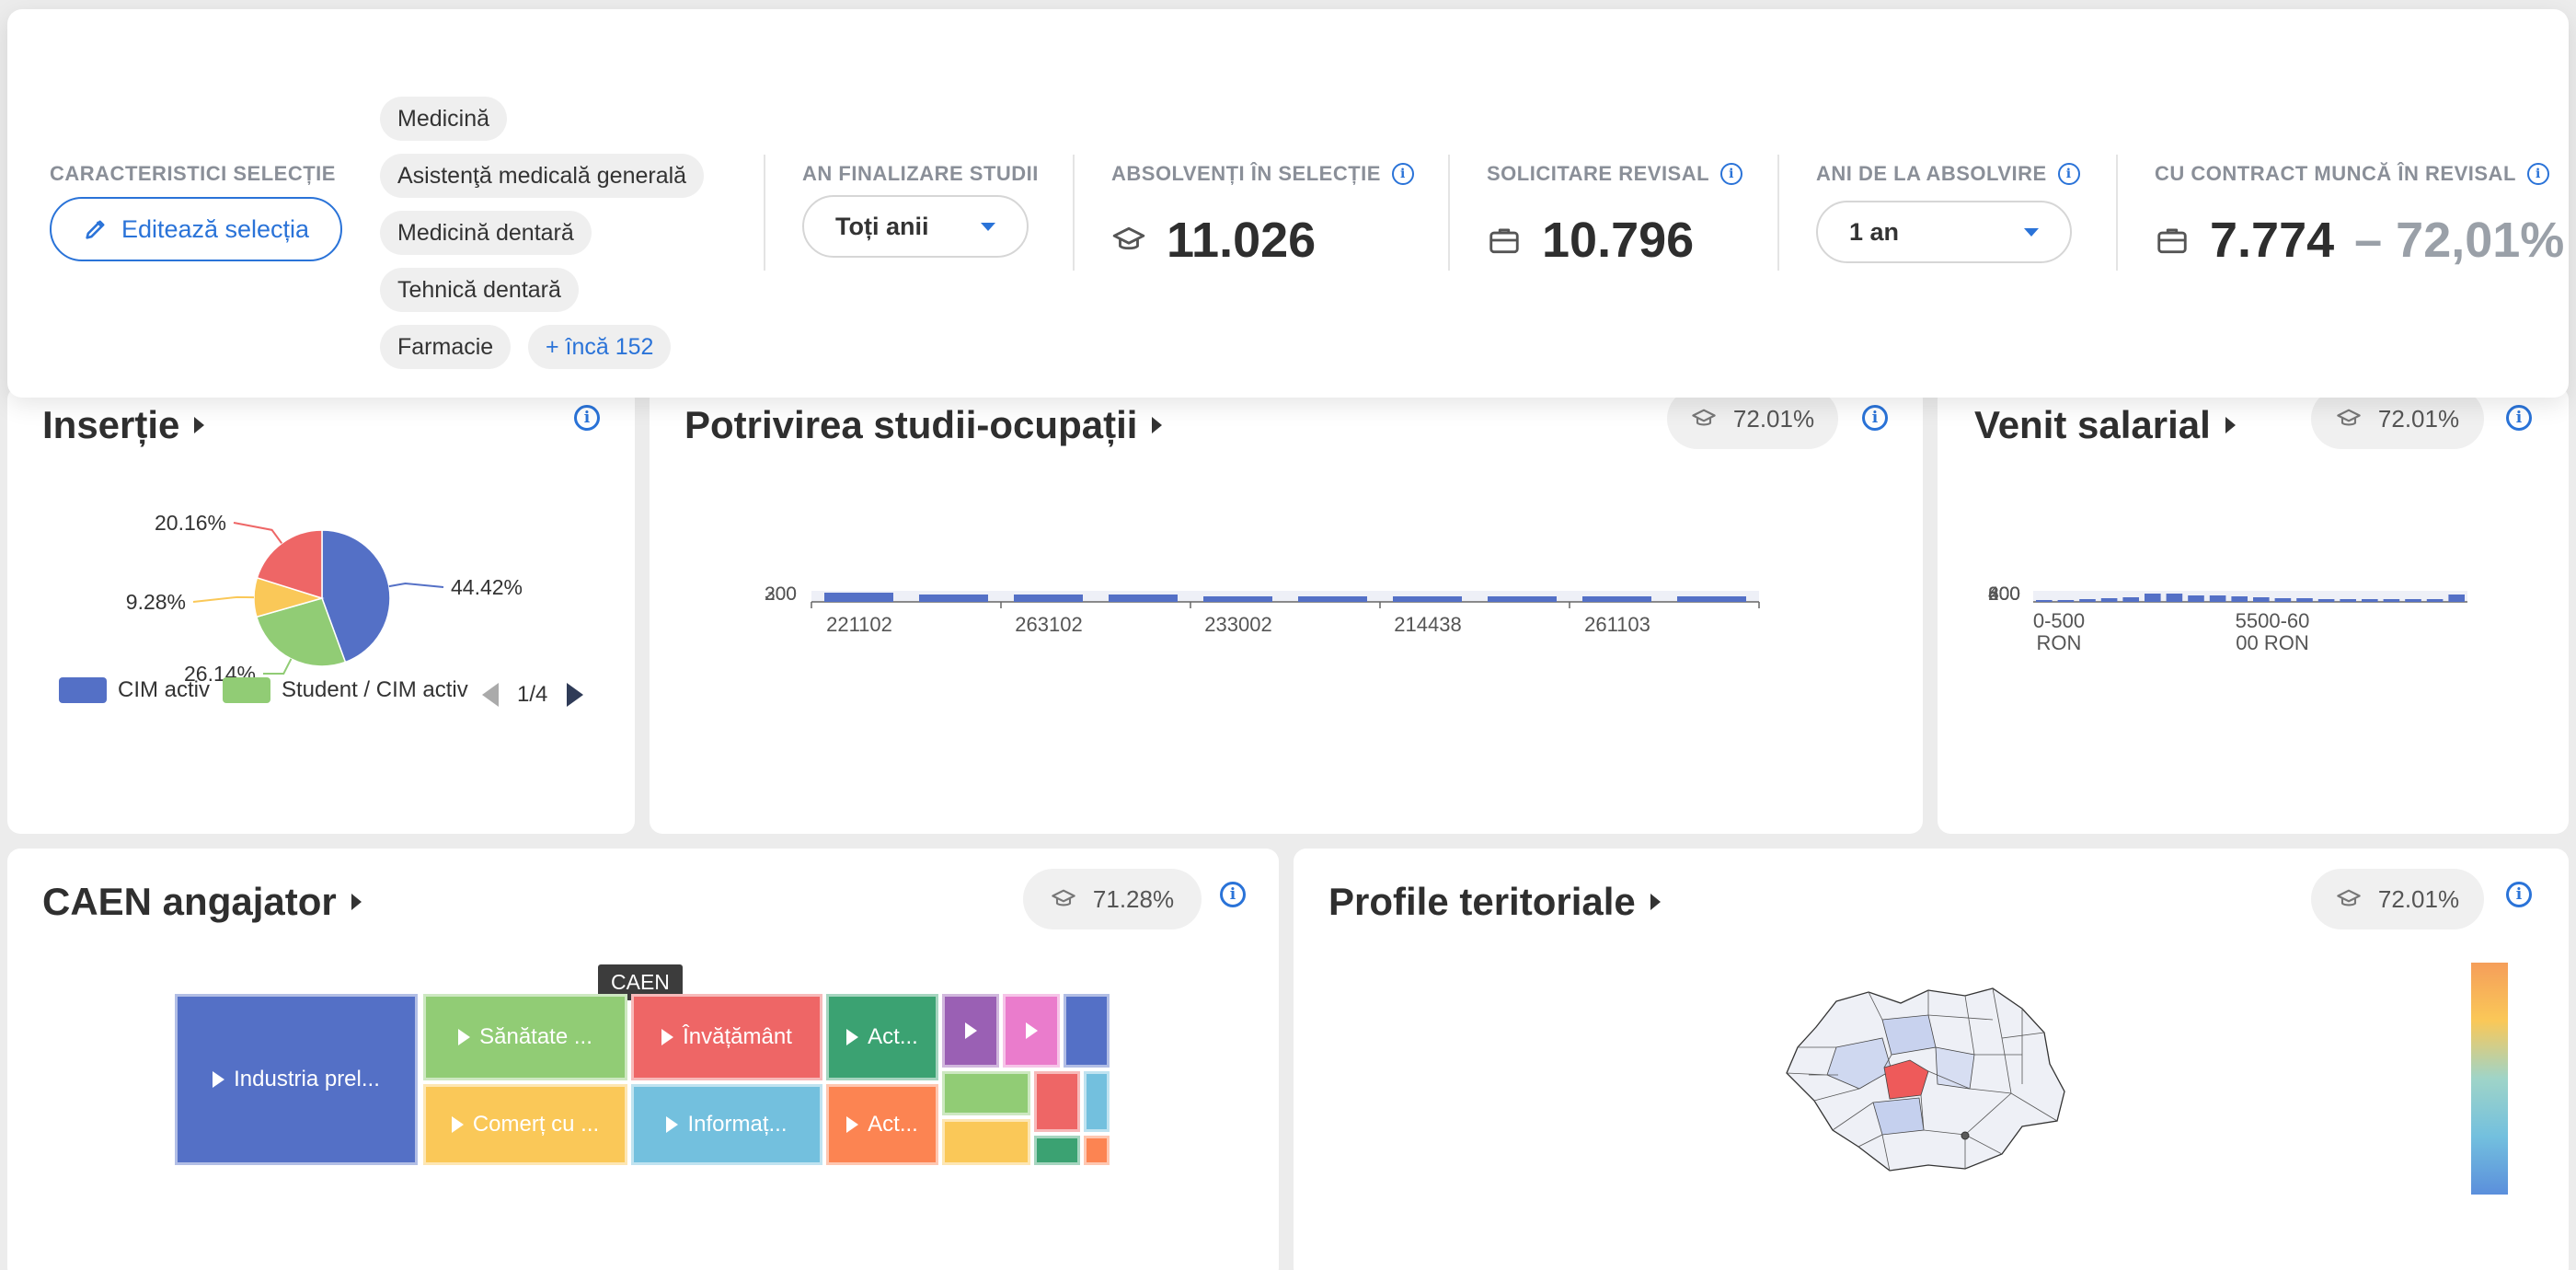  Describe the element at coordinates (2489, 1079) in the screenshot. I see `color-scale-legend` at that location.